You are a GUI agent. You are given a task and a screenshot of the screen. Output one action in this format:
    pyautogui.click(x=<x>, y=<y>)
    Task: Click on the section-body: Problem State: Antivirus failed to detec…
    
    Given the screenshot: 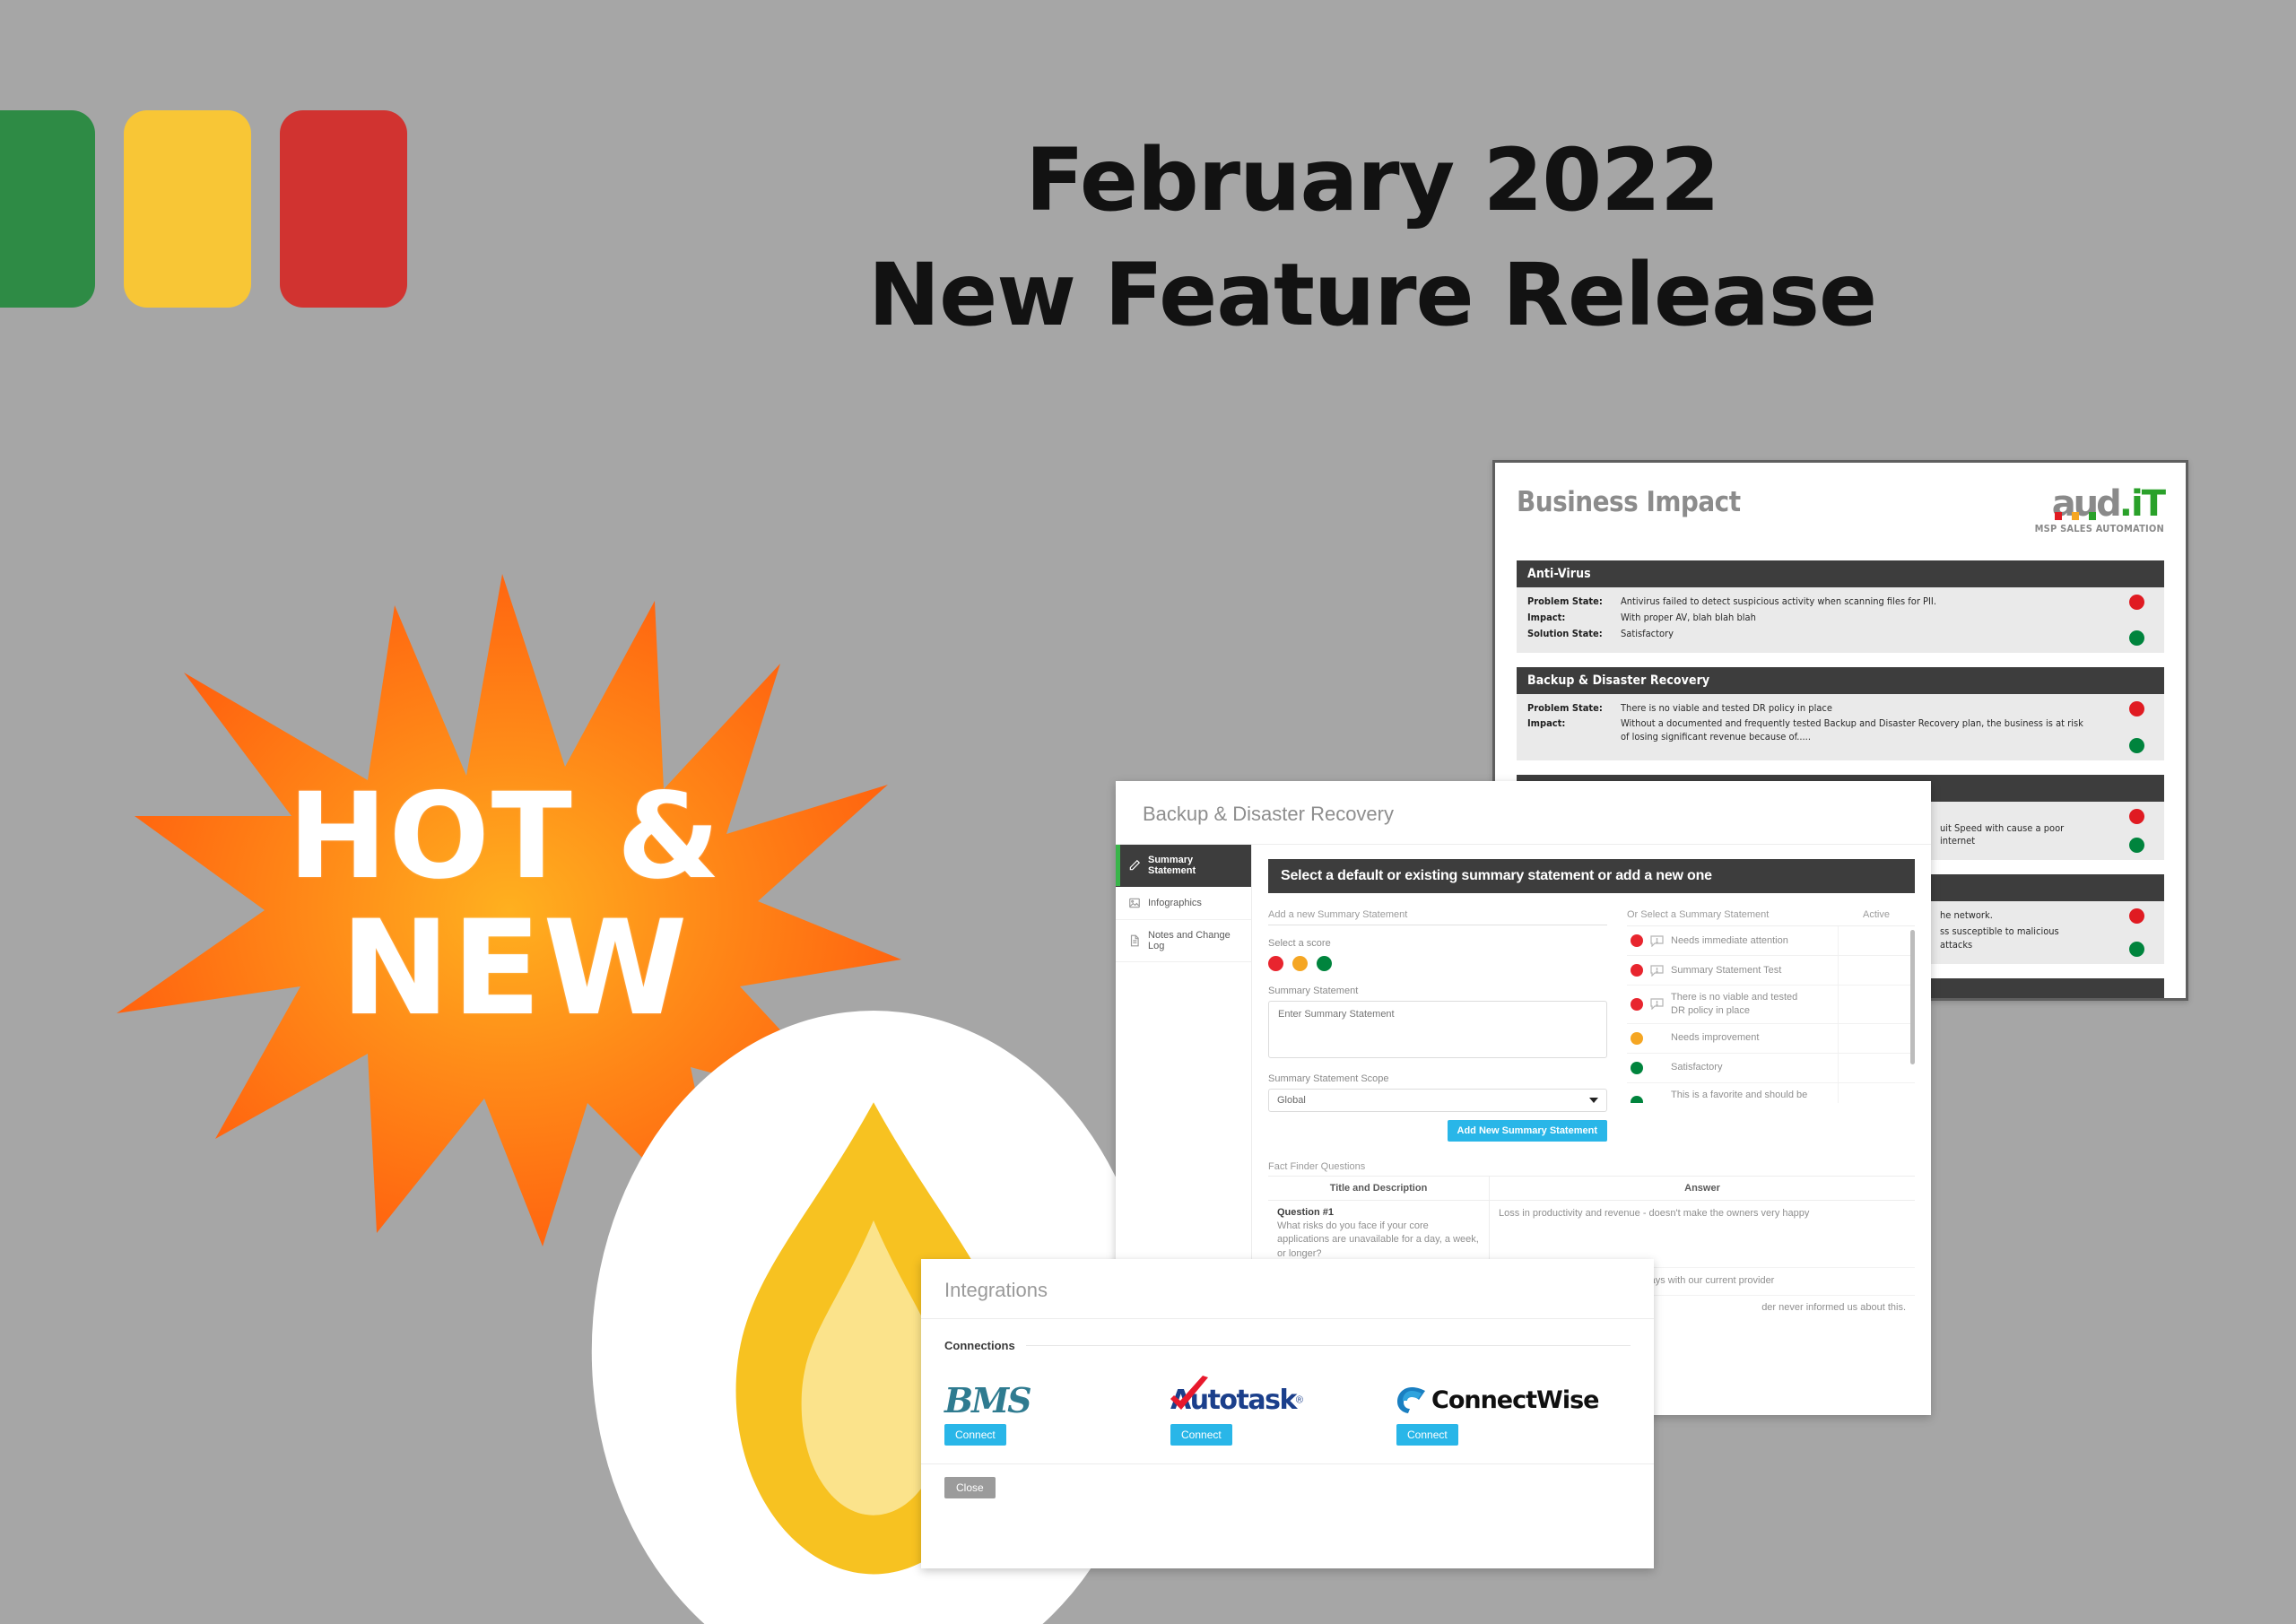 What is the action you would take?
    pyautogui.click(x=1840, y=620)
    